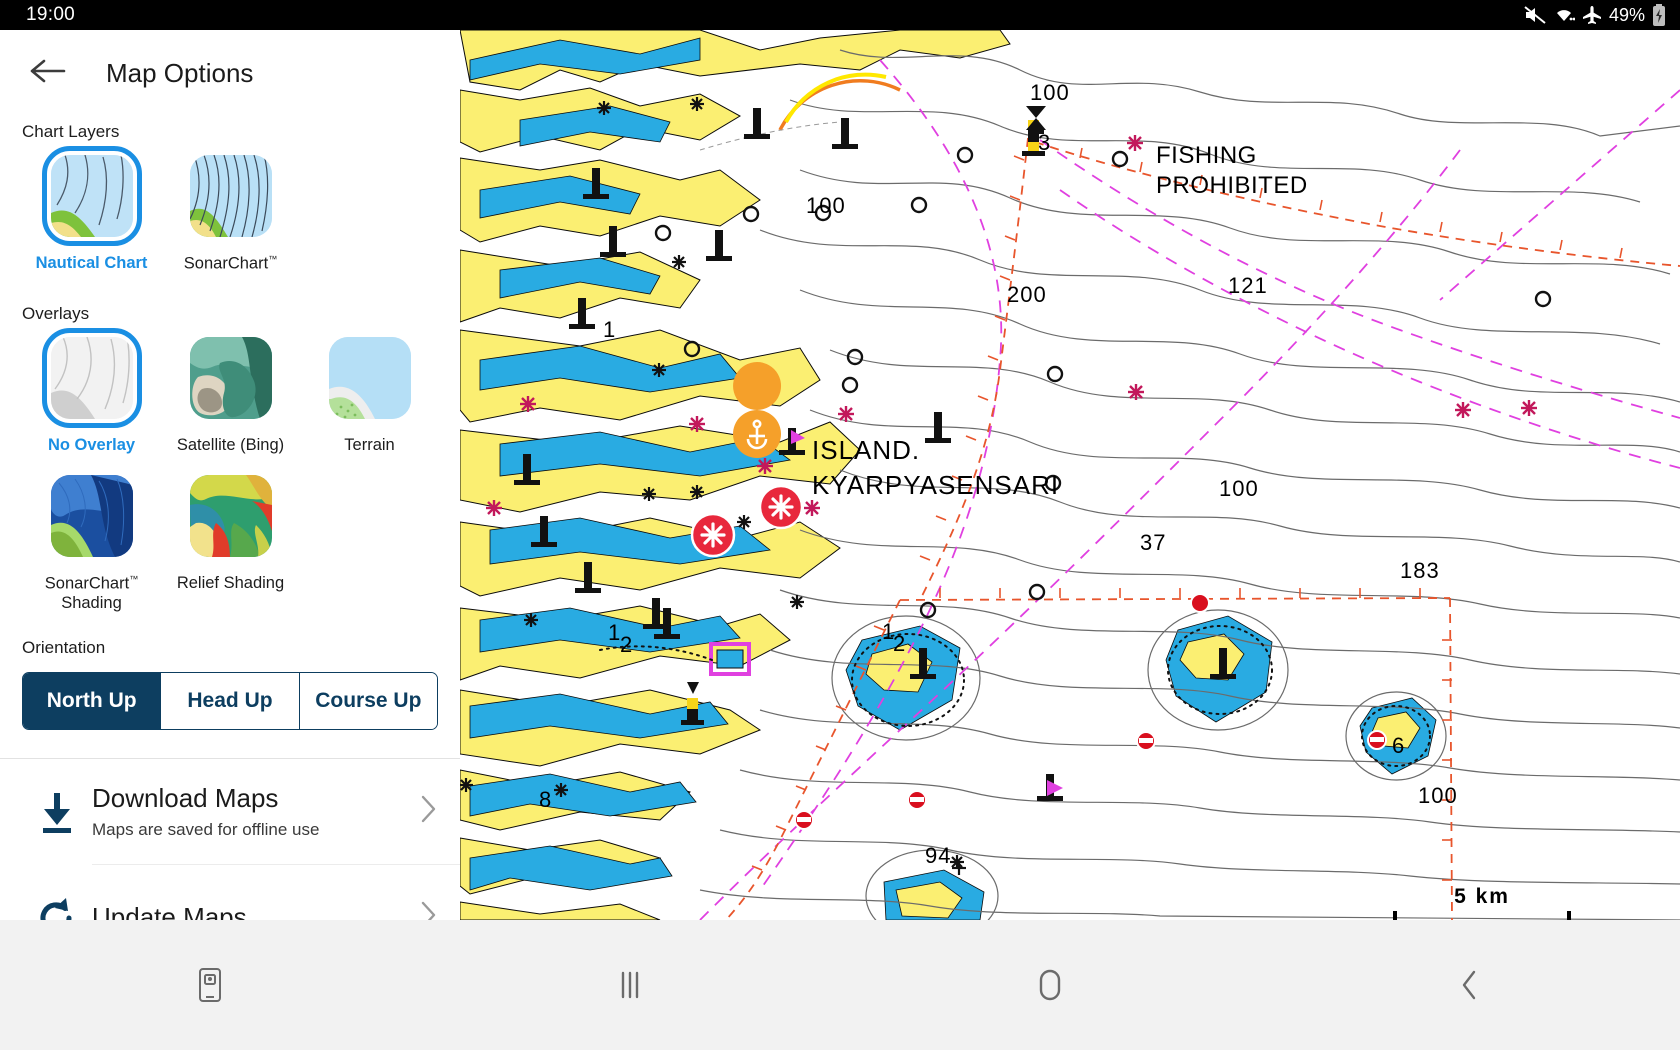 This screenshot has width=1680, height=1050. I want to click on terrain-thumb-icon, so click(369, 377).